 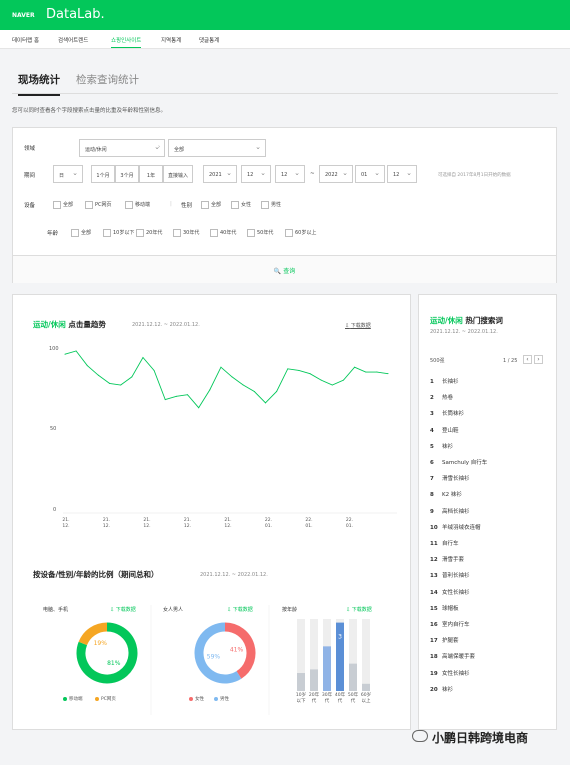 What do you see at coordinates (81, 233) in the screenshot?
I see `age-all-checkbox: 全部` at bounding box center [81, 233].